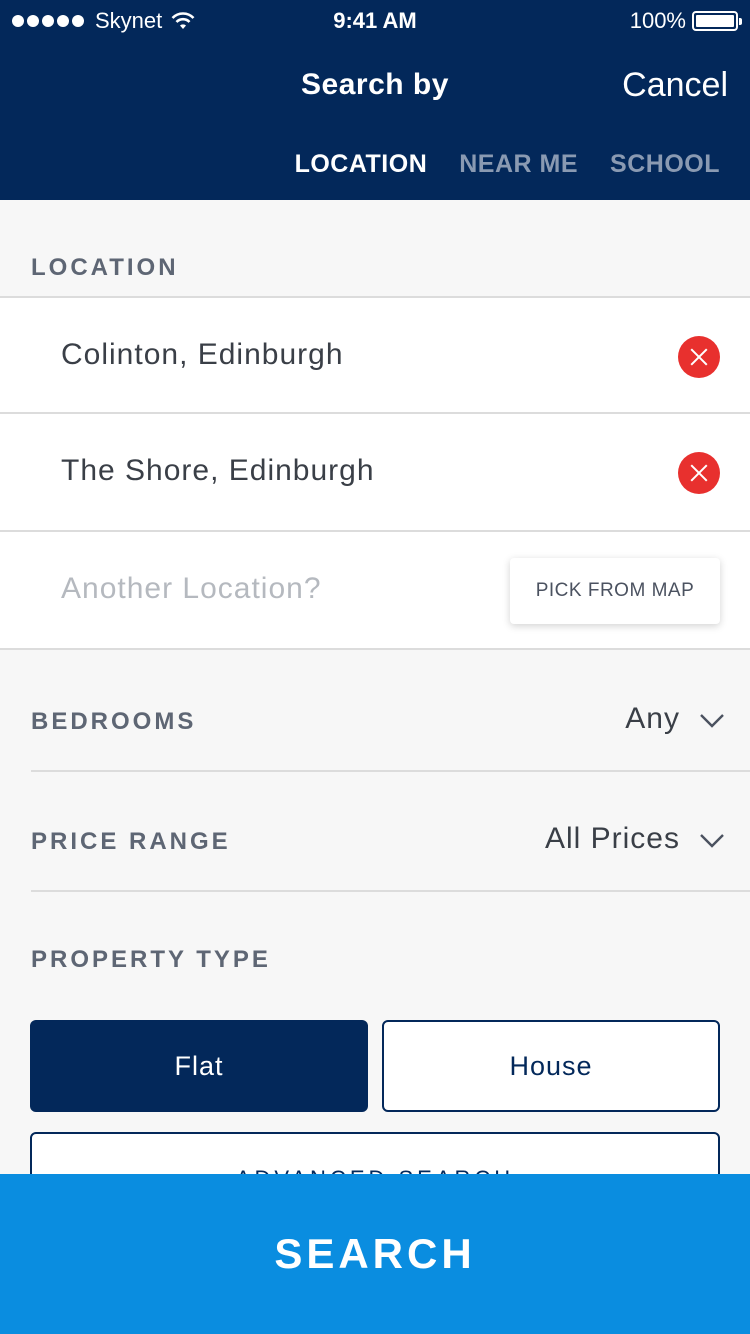 This screenshot has width=750, height=1334. What do you see at coordinates (375, 20) in the screenshot?
I see `status-bar: Skynet 9:41 AM 100%` at bounding box center [375, 20].